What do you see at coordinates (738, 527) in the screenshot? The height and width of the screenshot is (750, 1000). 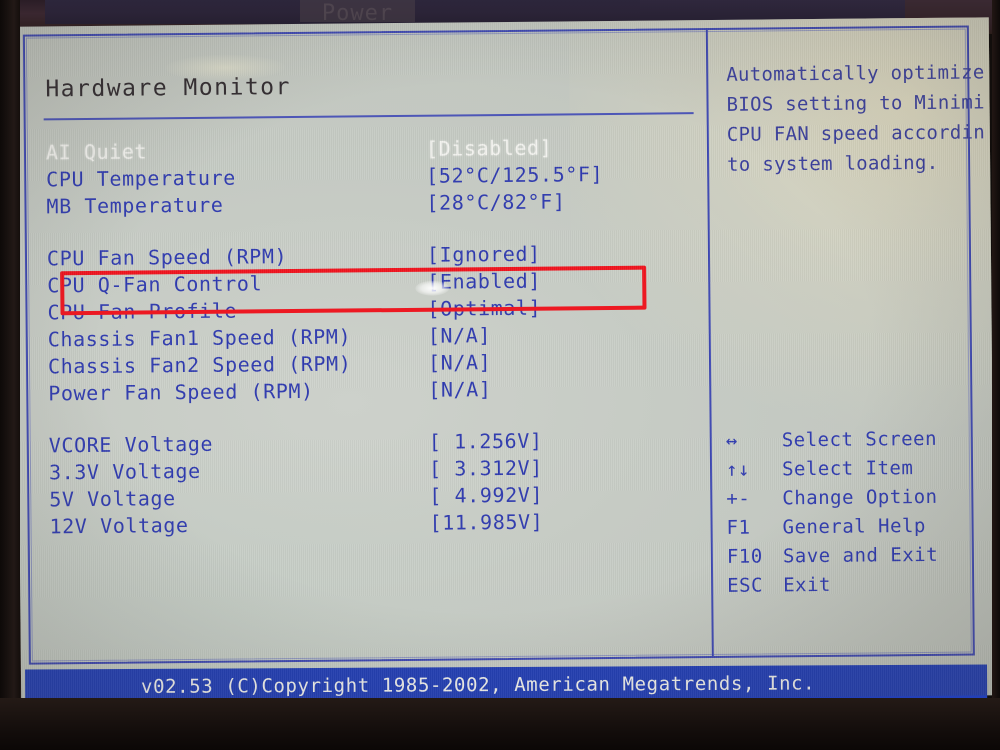 I see `f1-key-icon: F1` at bounding box center [738, 527].